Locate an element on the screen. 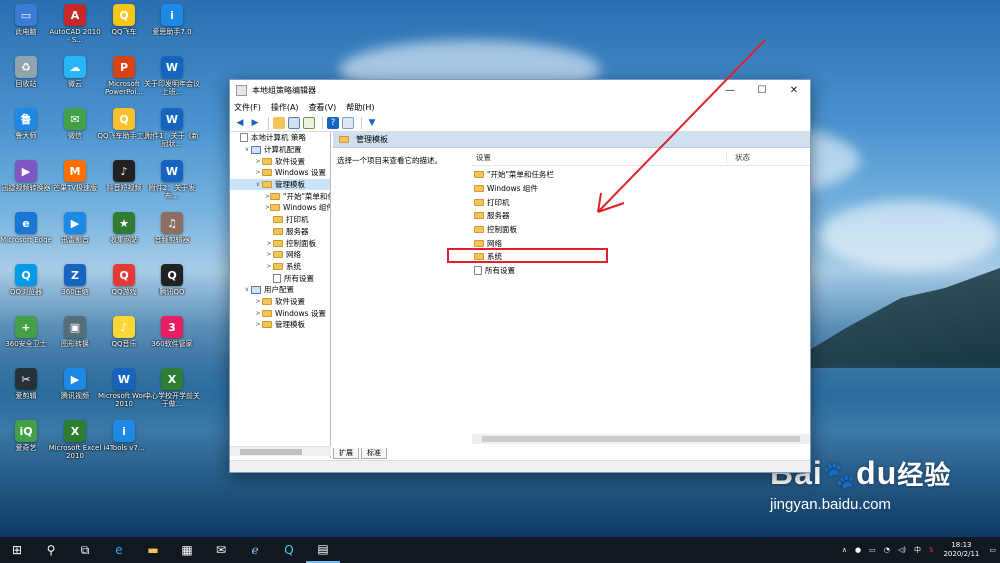 This screenshot has width=1000, height=563. export-list-icon is located at coordinates (309, 123).